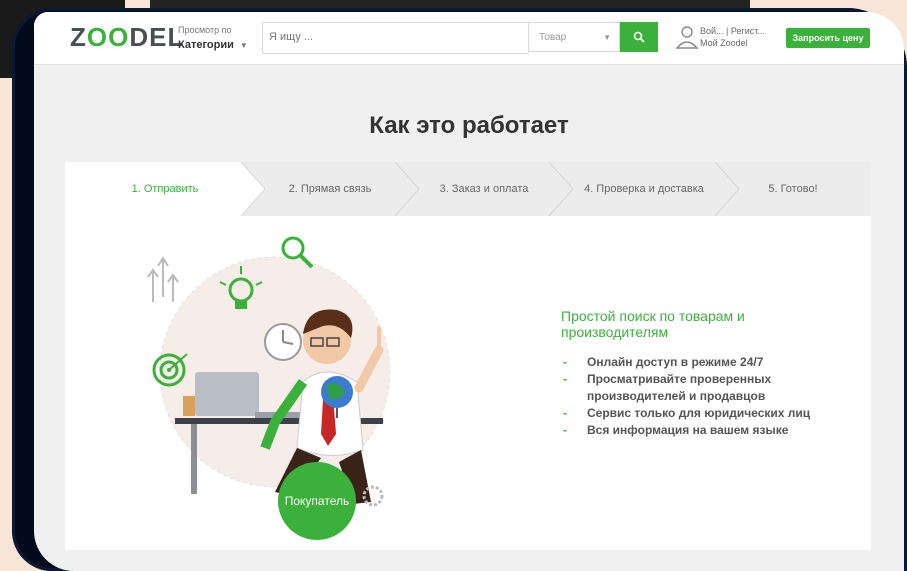 The image size is (907, 571). I want to click on step-4-label: 4. Проверка и доставка, so click(644, 189).